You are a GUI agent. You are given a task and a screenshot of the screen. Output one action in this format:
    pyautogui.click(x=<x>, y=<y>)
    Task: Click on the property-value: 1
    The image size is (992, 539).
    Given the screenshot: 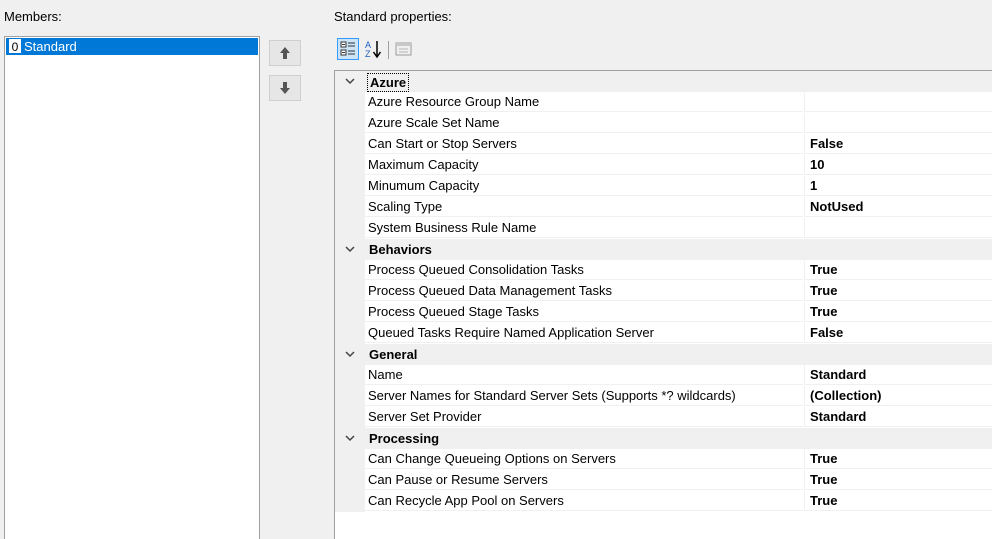 What is the action you would take?
    pyautogui.click(x=898, y=186)
    